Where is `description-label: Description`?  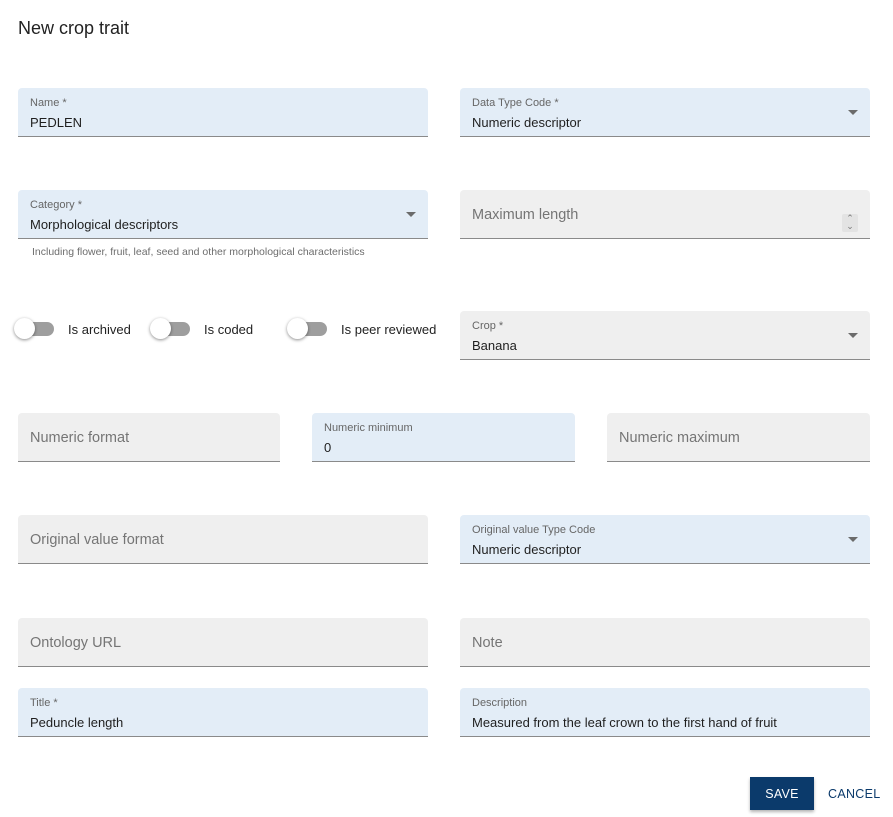 description-label: Description is located at coordinates (500, 703).